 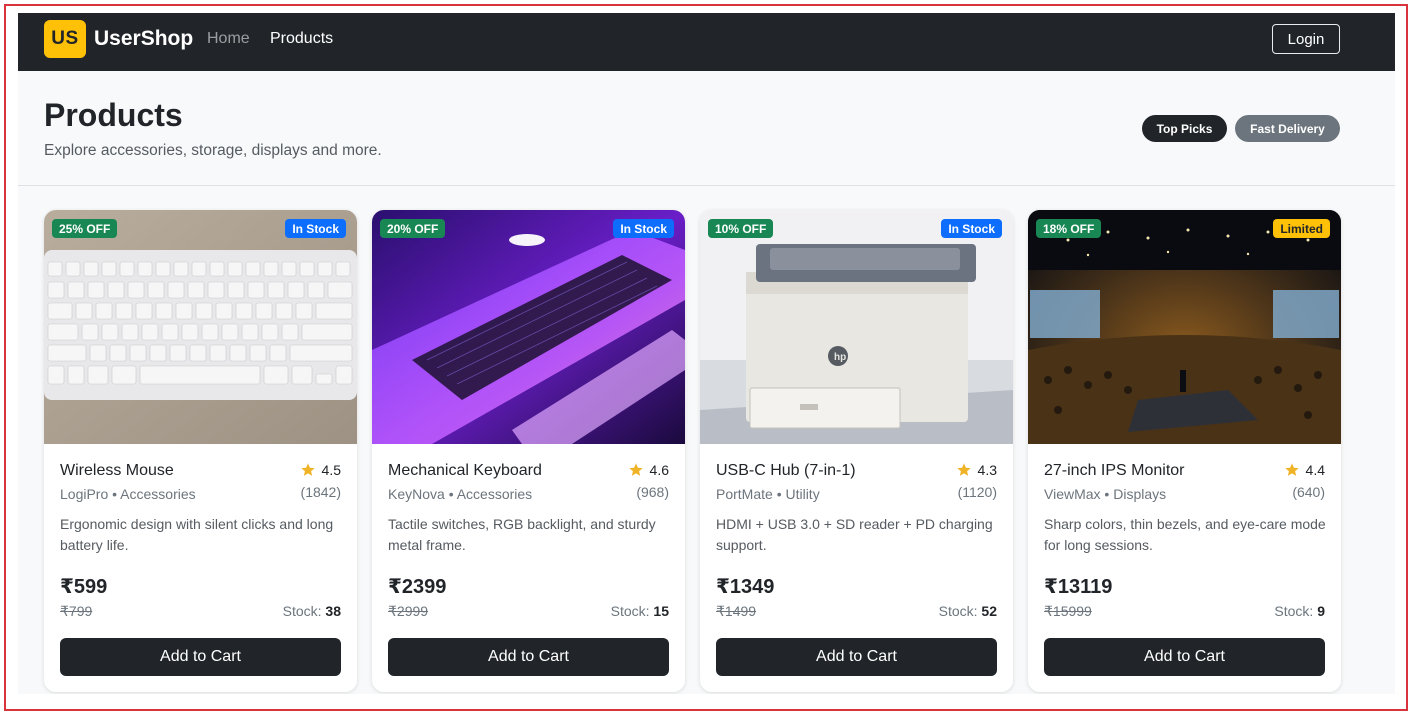 What do you see at coordinates (1068, 611) in the screenshot?
I see `product-old-price: ₹15999` at bounding box center [1068, 611].